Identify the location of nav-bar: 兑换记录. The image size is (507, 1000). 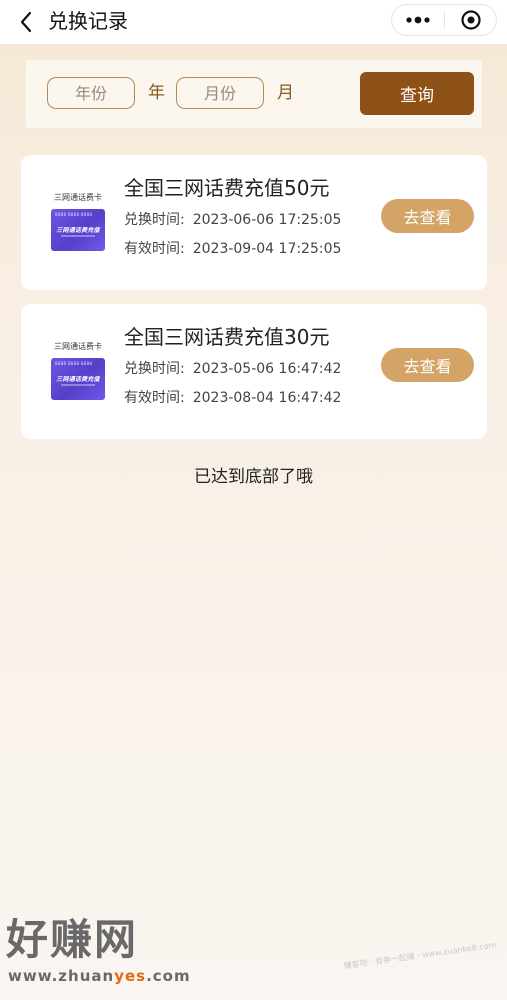
(253, 22).